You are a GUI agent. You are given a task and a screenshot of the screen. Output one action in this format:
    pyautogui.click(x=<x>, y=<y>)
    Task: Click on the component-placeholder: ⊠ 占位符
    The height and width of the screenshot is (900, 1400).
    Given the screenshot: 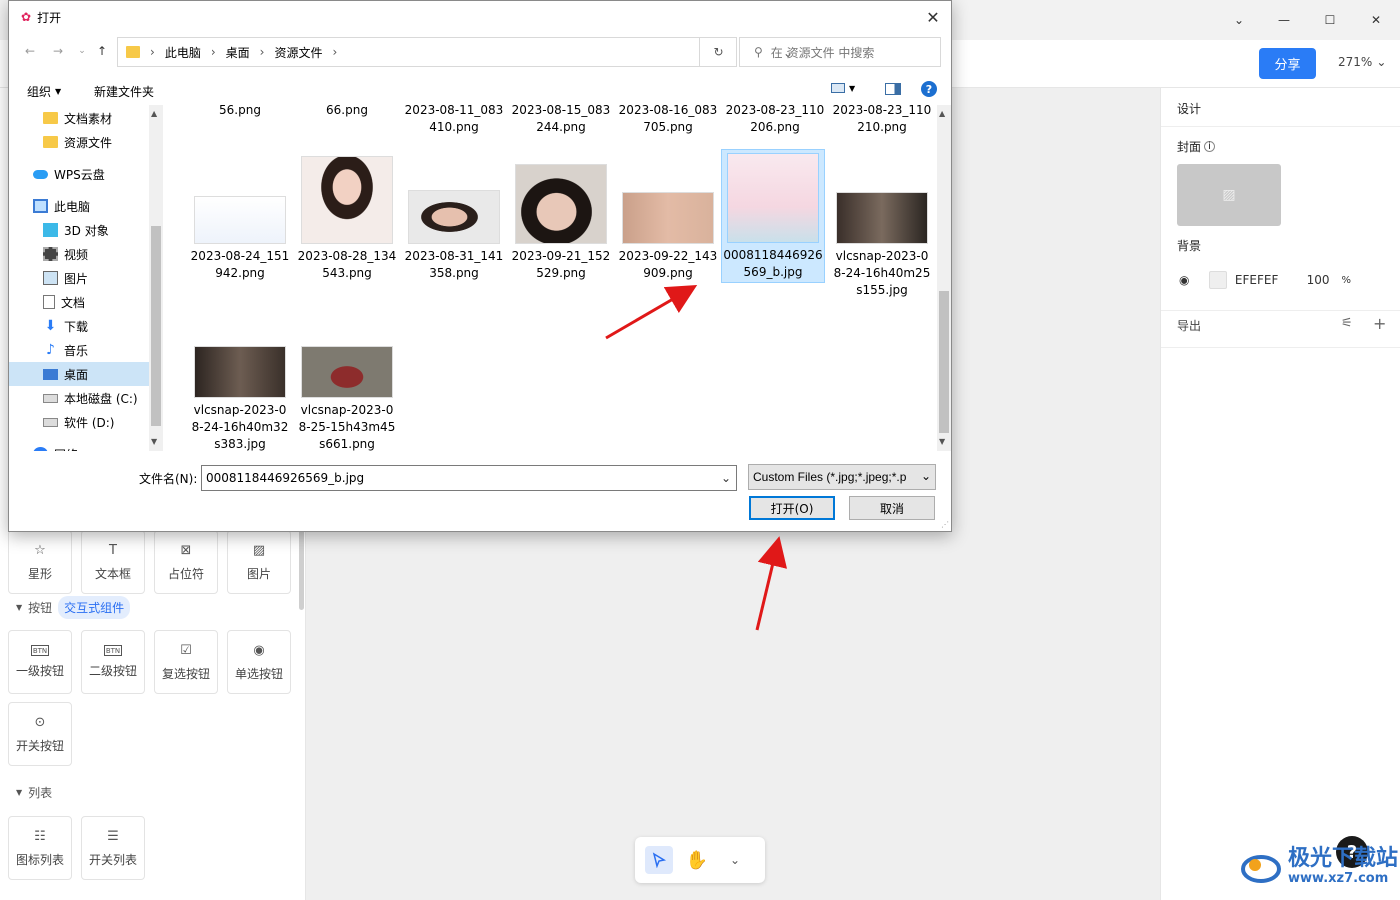 What is the action you would take?
    pyautogui.click(x=186, y=562)
    